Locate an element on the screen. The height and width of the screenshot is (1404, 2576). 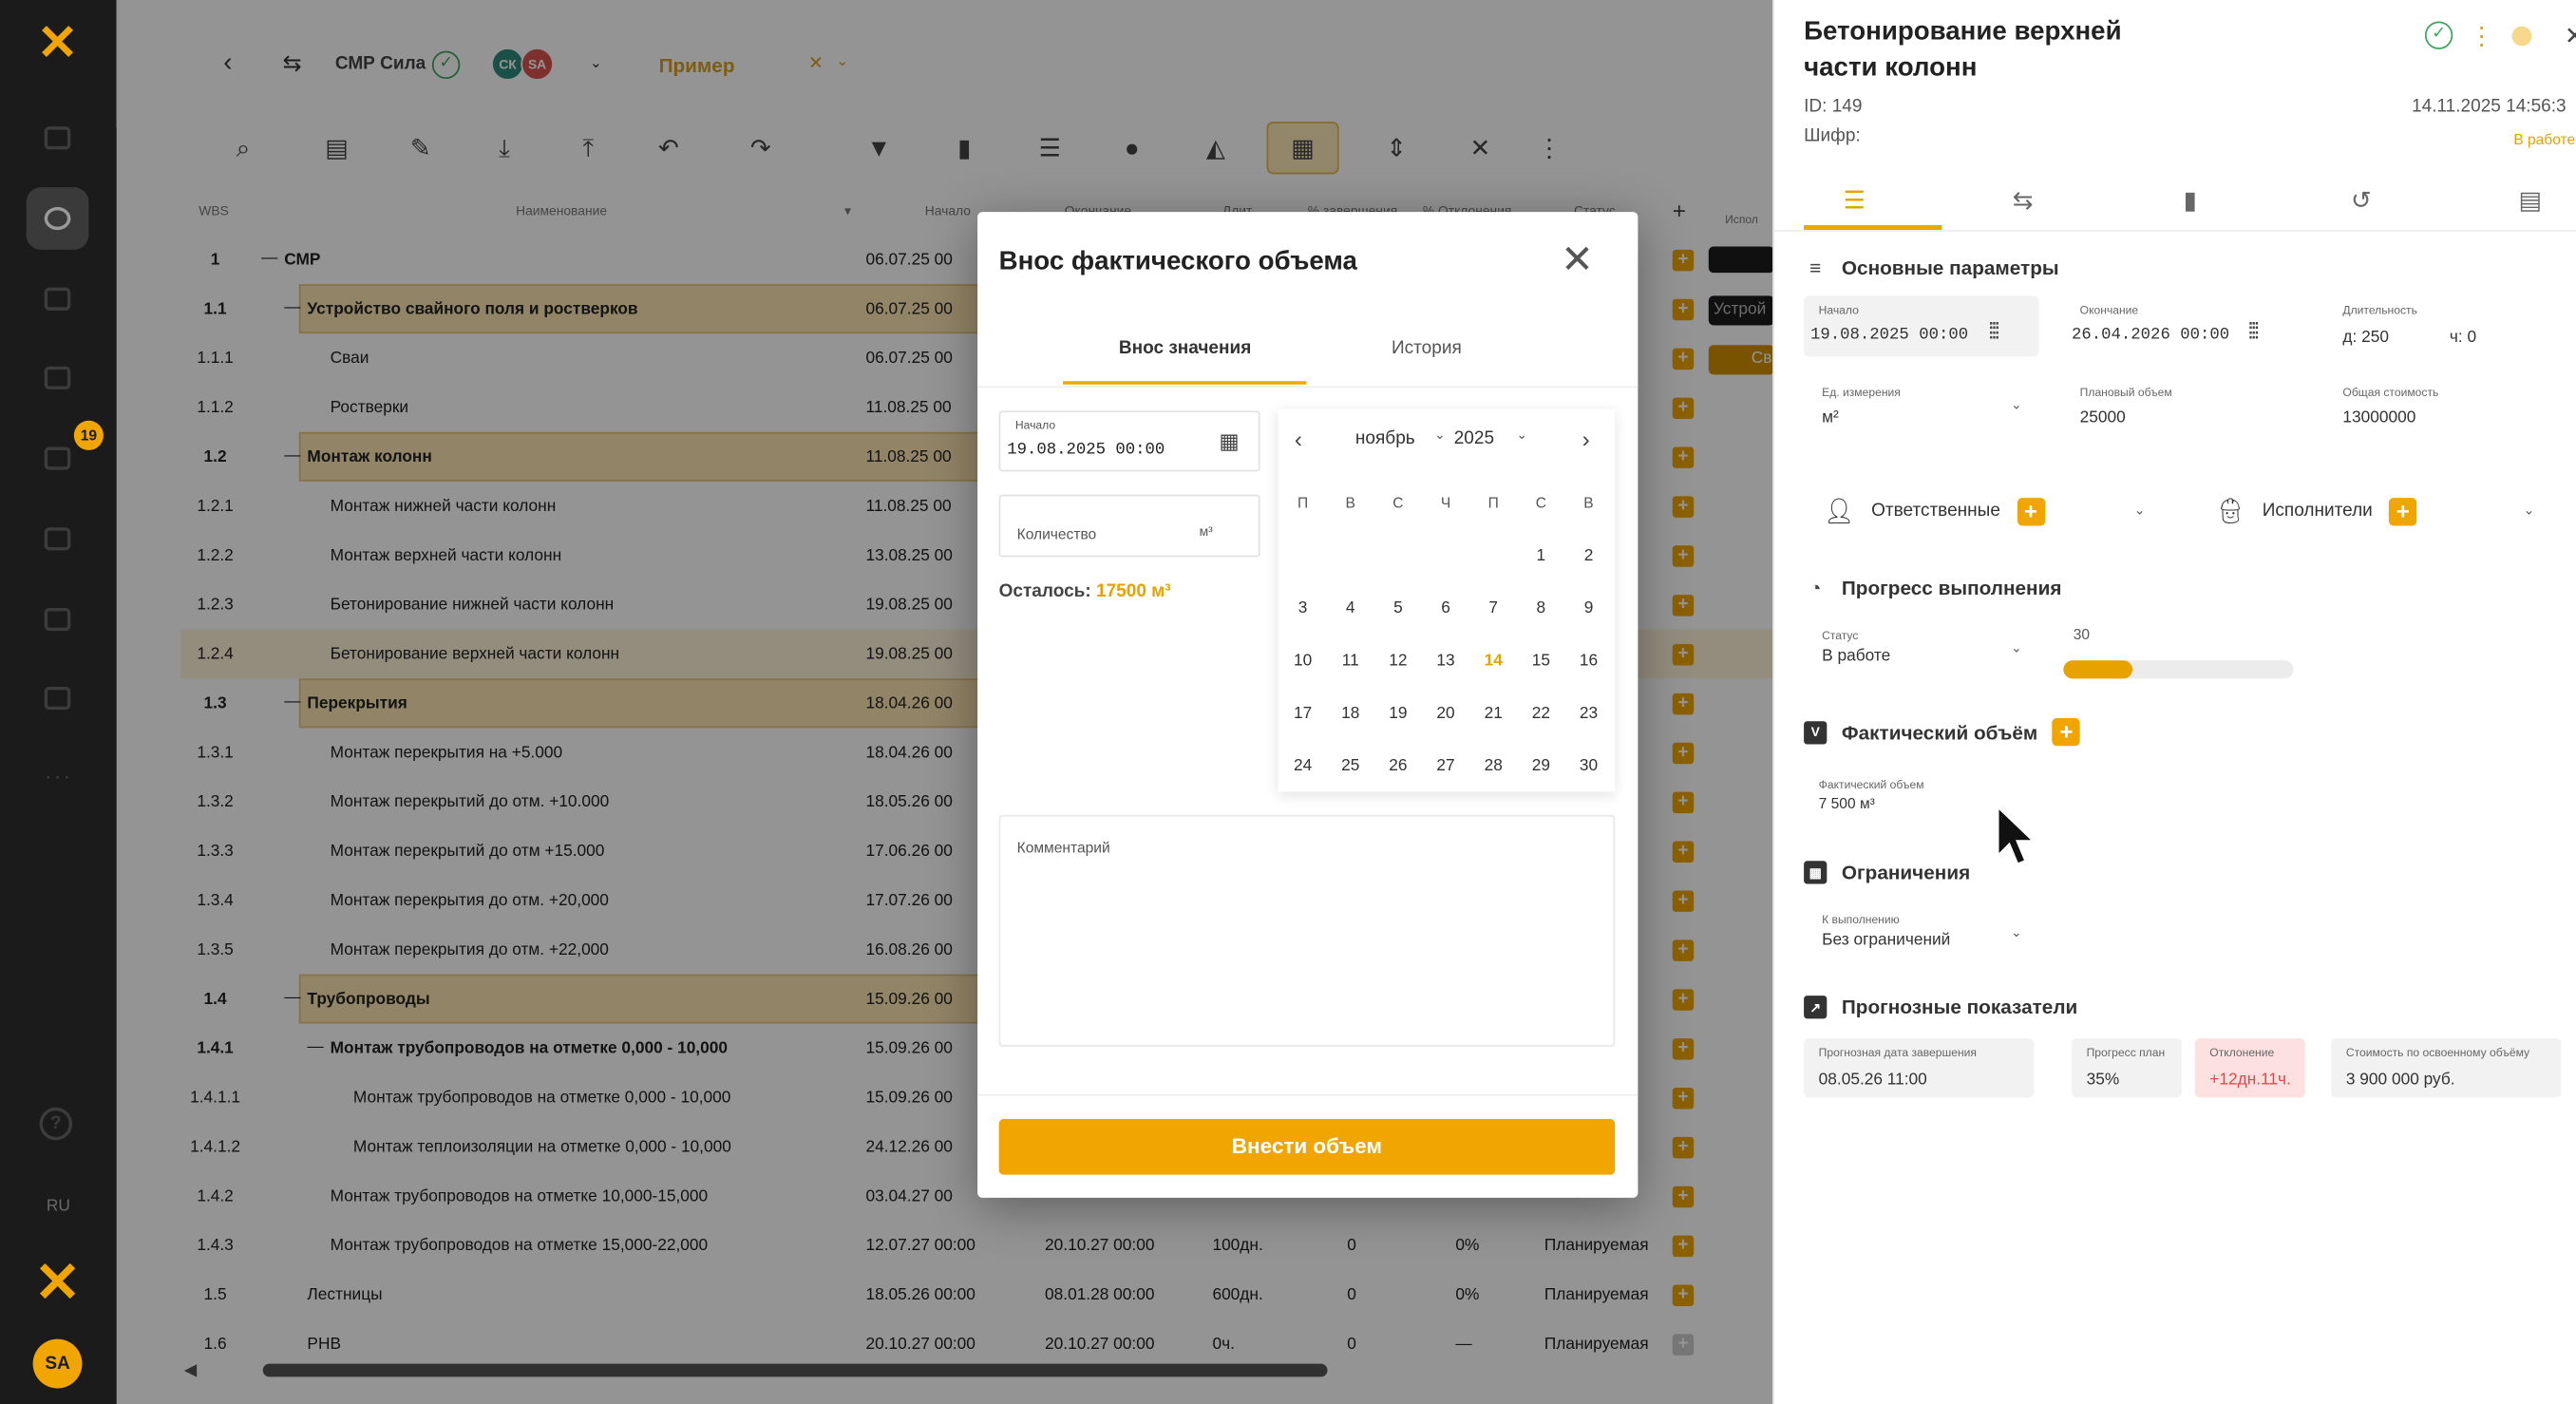
year-select: 2025 is located at coordinates (1474, 438).